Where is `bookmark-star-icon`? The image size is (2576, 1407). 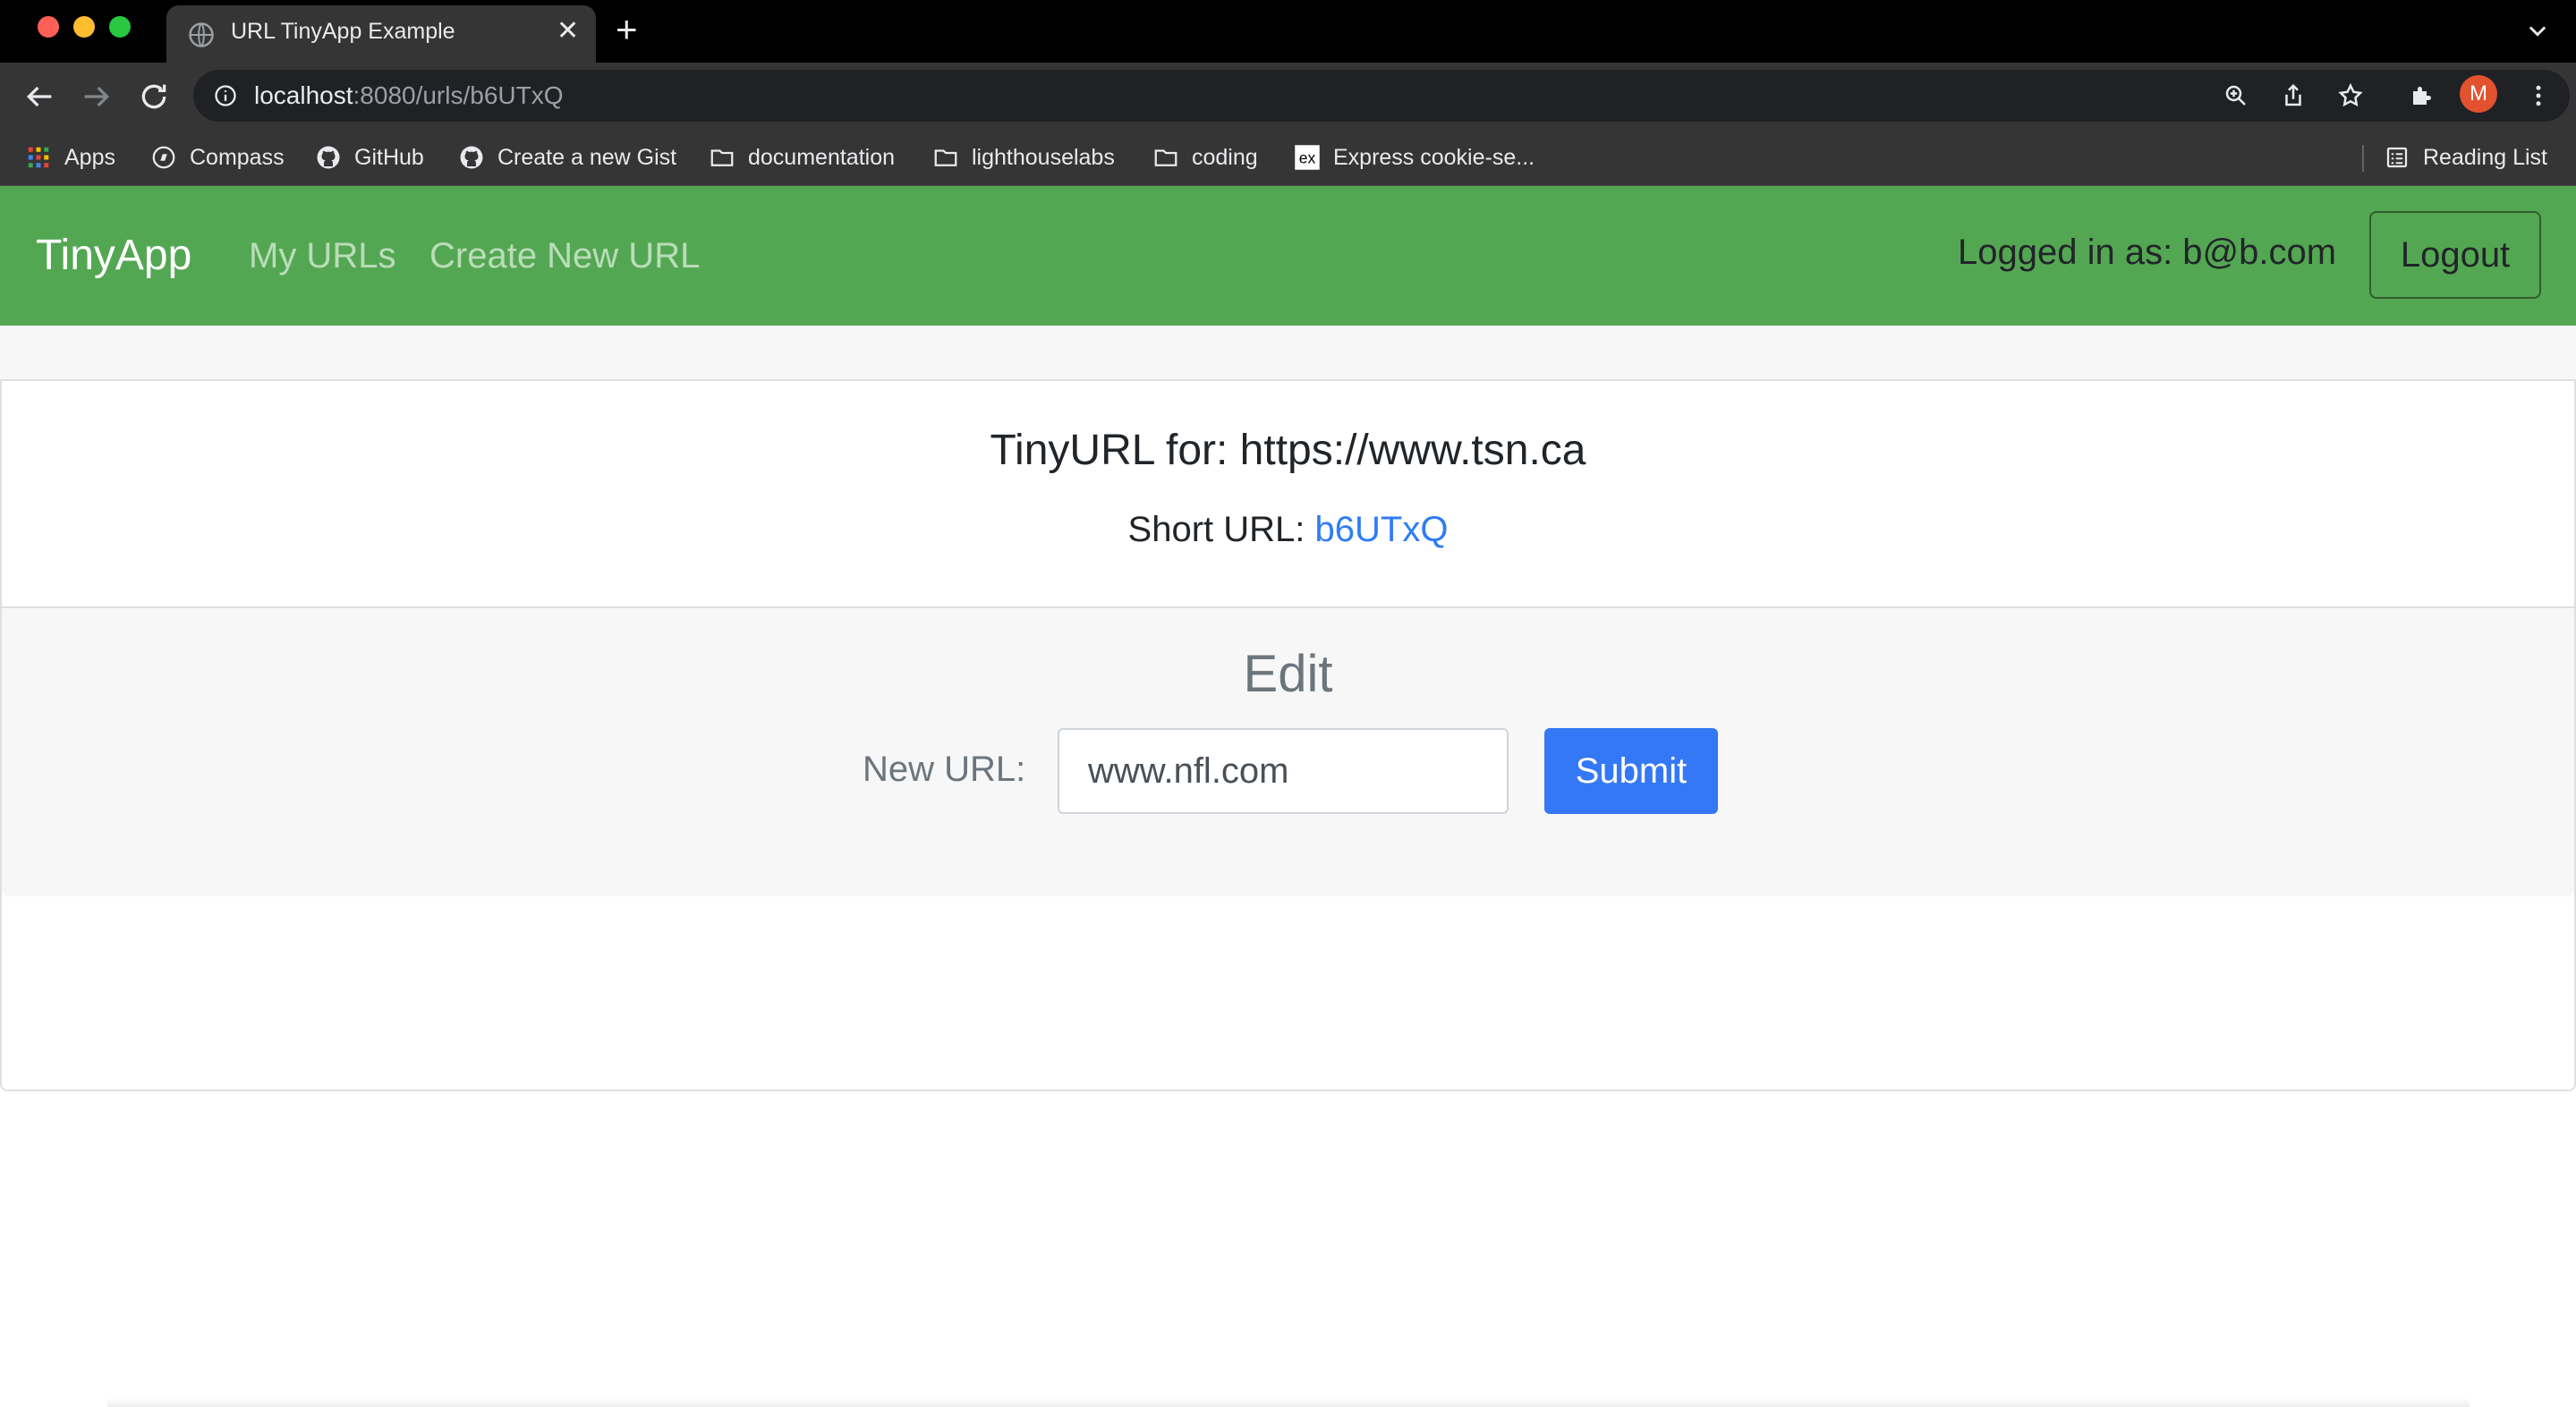 bookmark-star-icon is located at coordinates (2350, 95).